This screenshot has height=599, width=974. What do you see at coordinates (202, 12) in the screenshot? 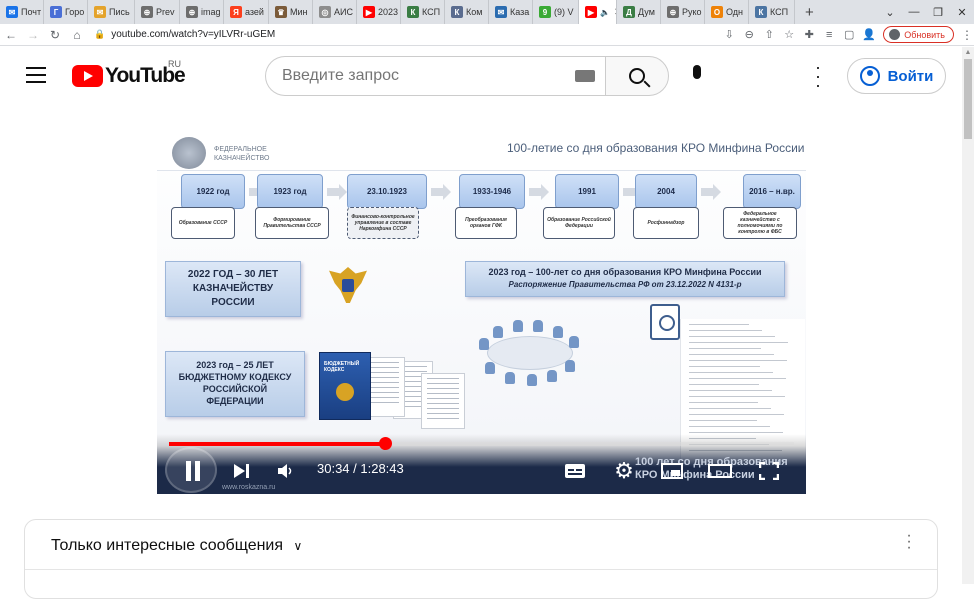
I see `browser-tab: ⊕ imag` at bounding box center [202, 12].